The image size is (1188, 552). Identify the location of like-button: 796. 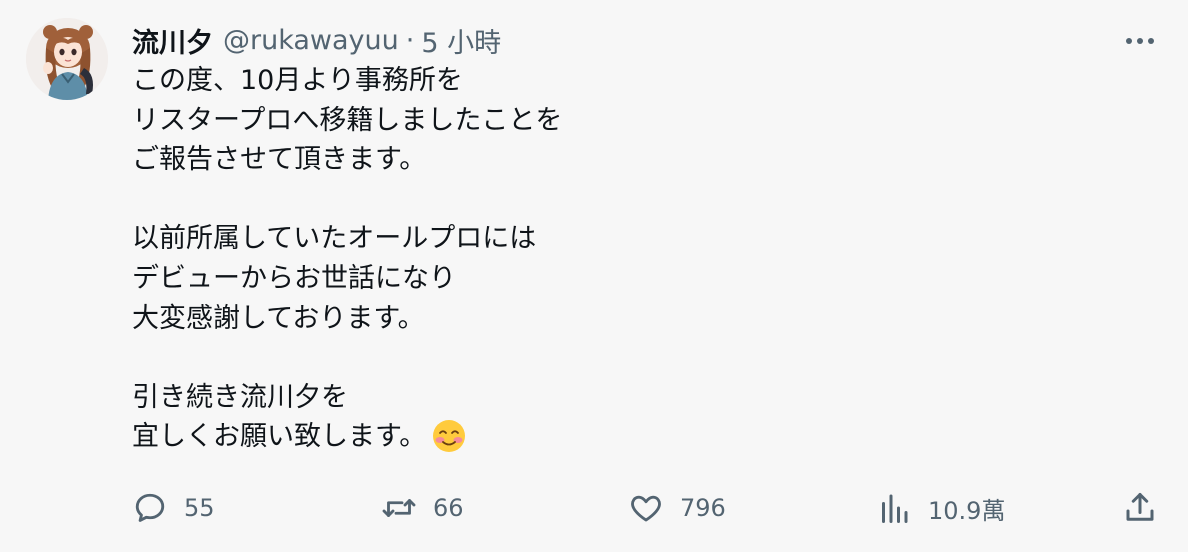
(677, 508).